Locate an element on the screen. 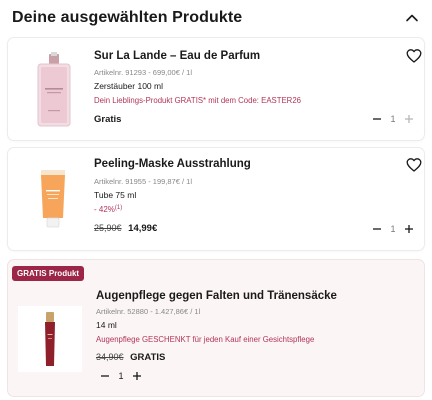  perfume-bottle-image is located at coordinates (54, 90).